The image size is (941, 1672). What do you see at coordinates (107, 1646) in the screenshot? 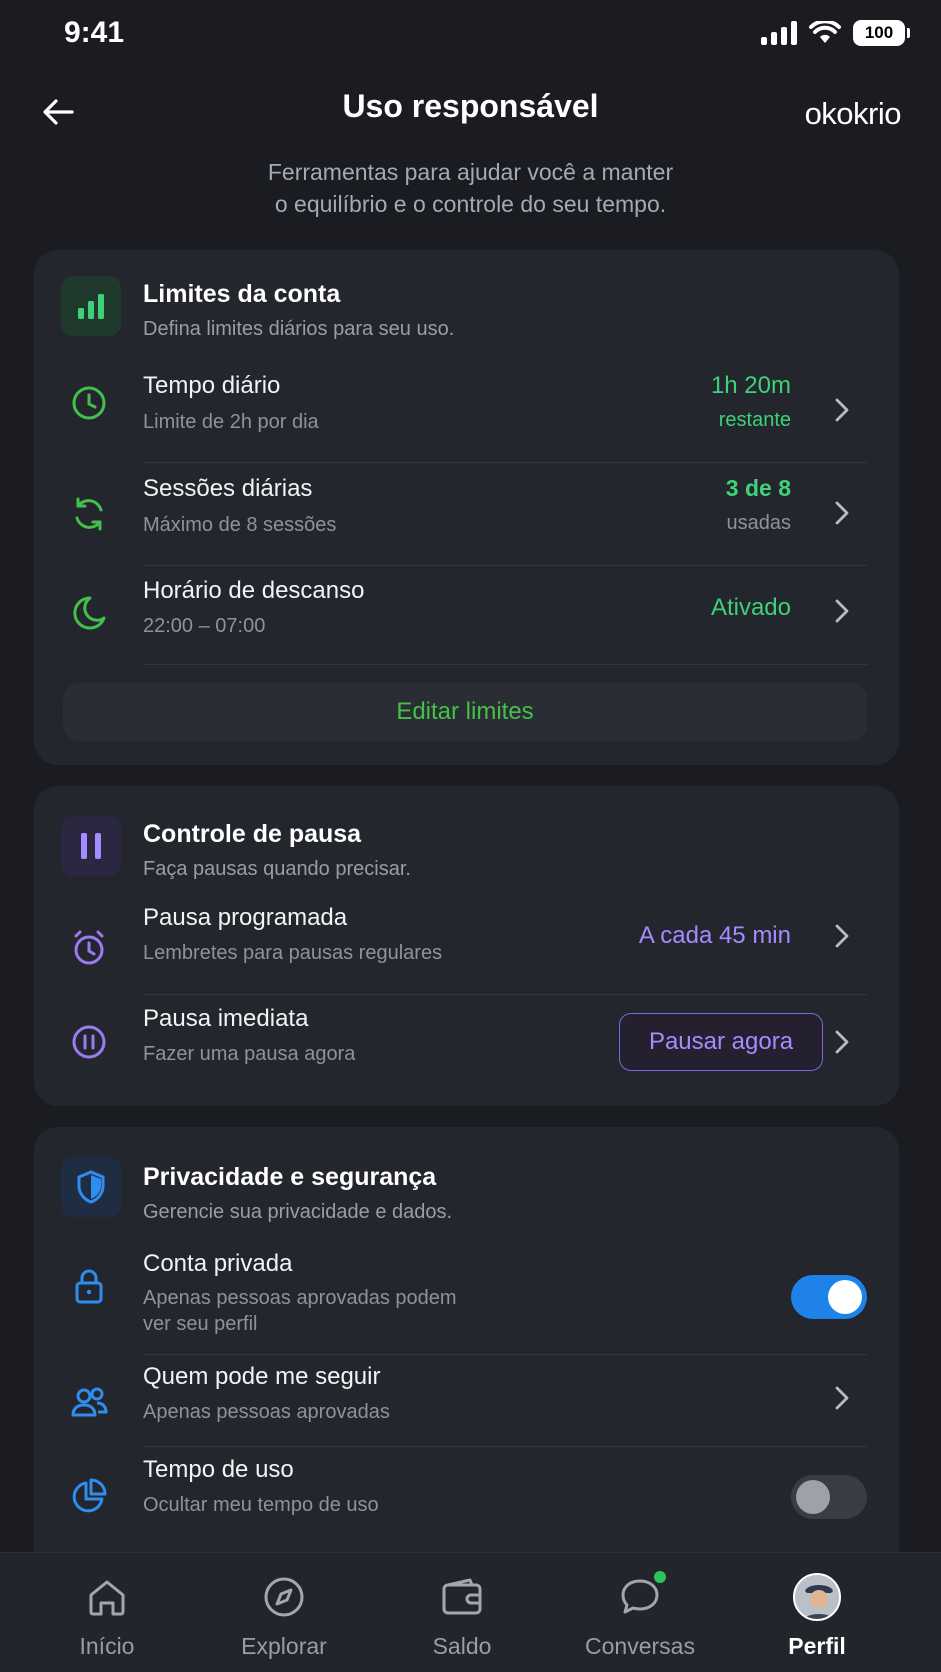
I see `nav-label: Início` at bounding box center [107, 1646].